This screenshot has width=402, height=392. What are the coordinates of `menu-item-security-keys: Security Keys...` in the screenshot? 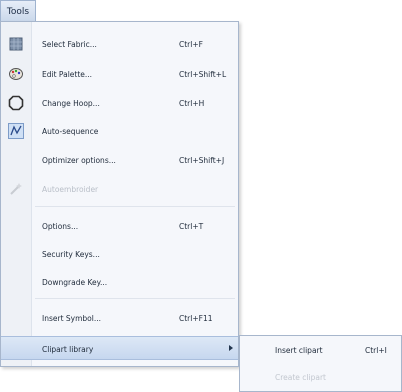 It's located at (119, 254).